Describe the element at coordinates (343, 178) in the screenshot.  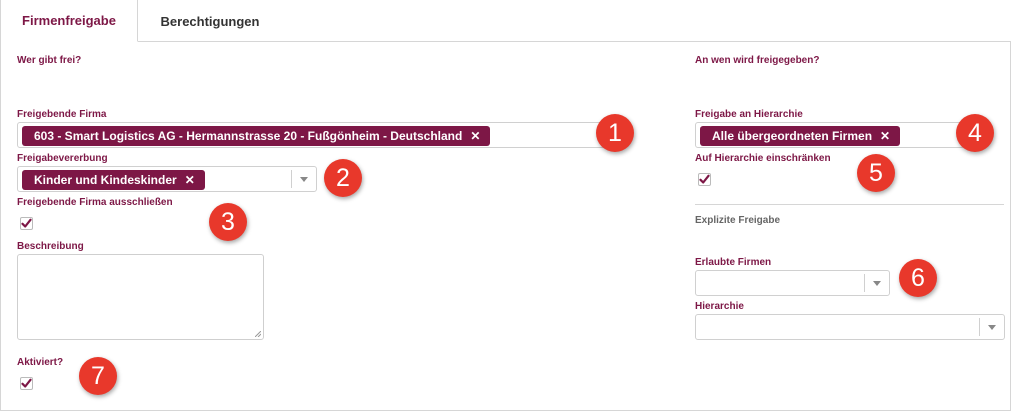
I see `marker-2: 2` at that location.